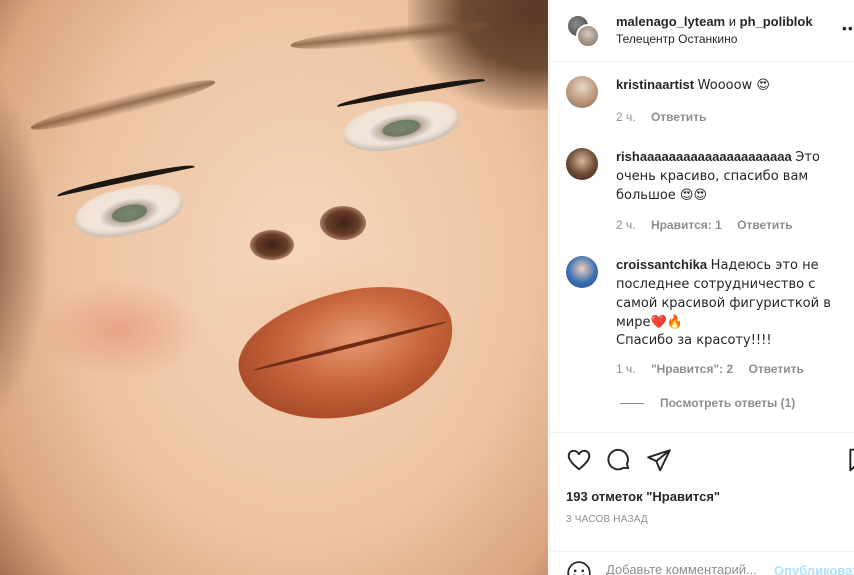 Image resolution: width=854 pixels, height=575 pixels. What do you see at coordinates (850, 460) in the screenshot?
I see `bookmark-icon` at bounding box center [850, 460].